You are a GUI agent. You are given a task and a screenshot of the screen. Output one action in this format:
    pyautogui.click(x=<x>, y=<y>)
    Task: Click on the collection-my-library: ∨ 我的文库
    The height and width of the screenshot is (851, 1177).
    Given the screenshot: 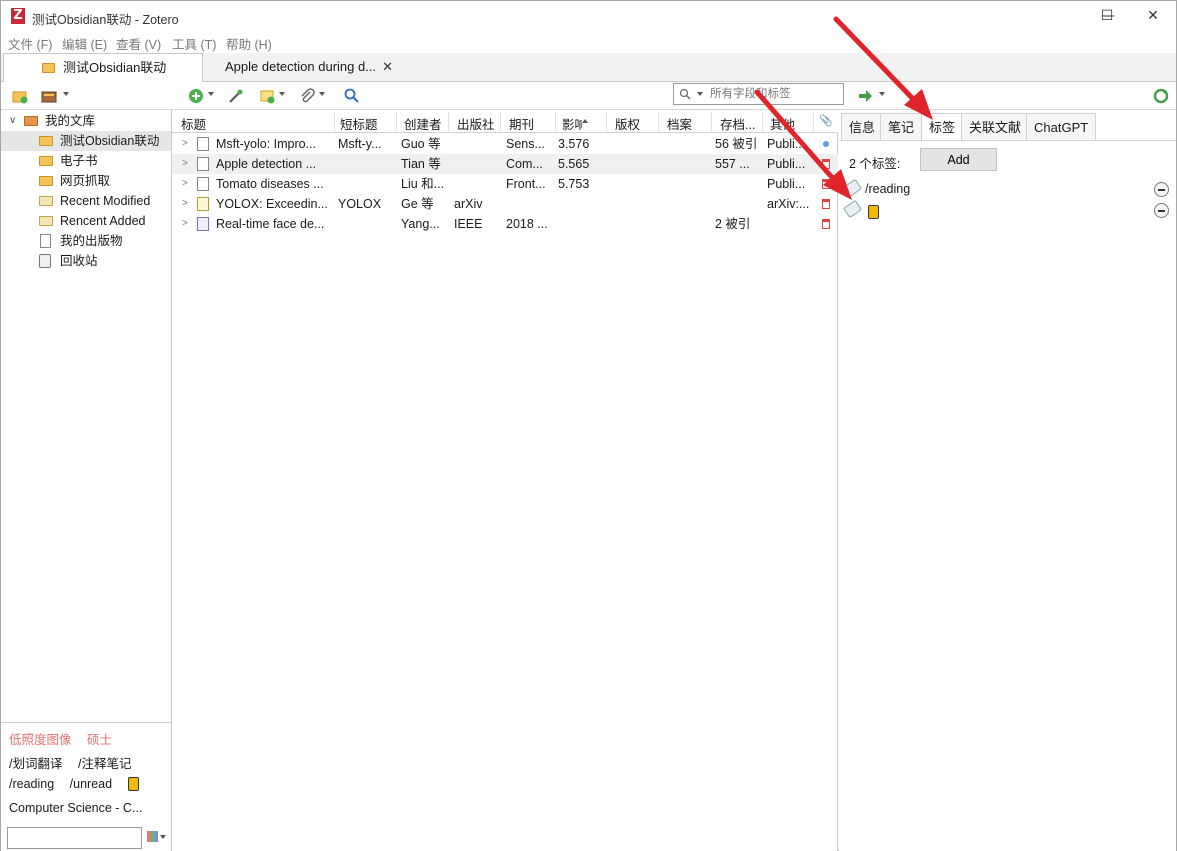 What is the action you would take?
    pyautogui.click(x=86, y=121)
    